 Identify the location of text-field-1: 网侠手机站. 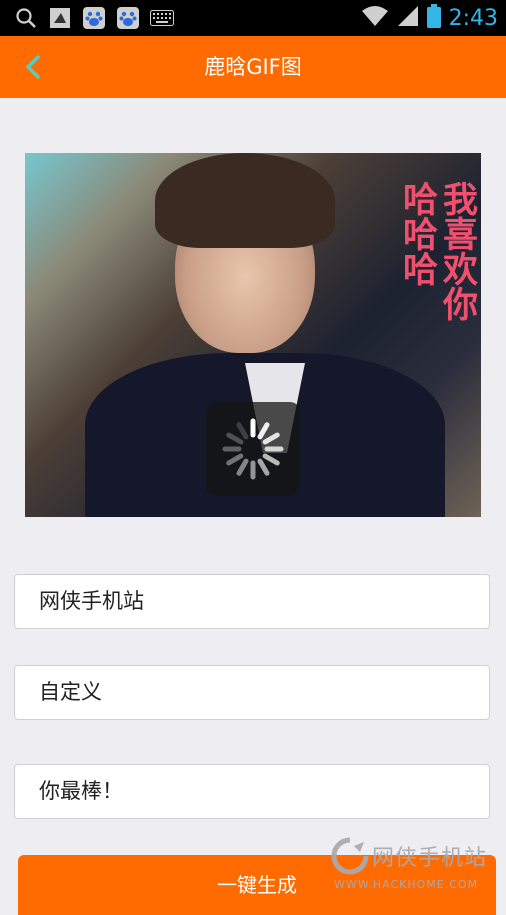
(252, 601).